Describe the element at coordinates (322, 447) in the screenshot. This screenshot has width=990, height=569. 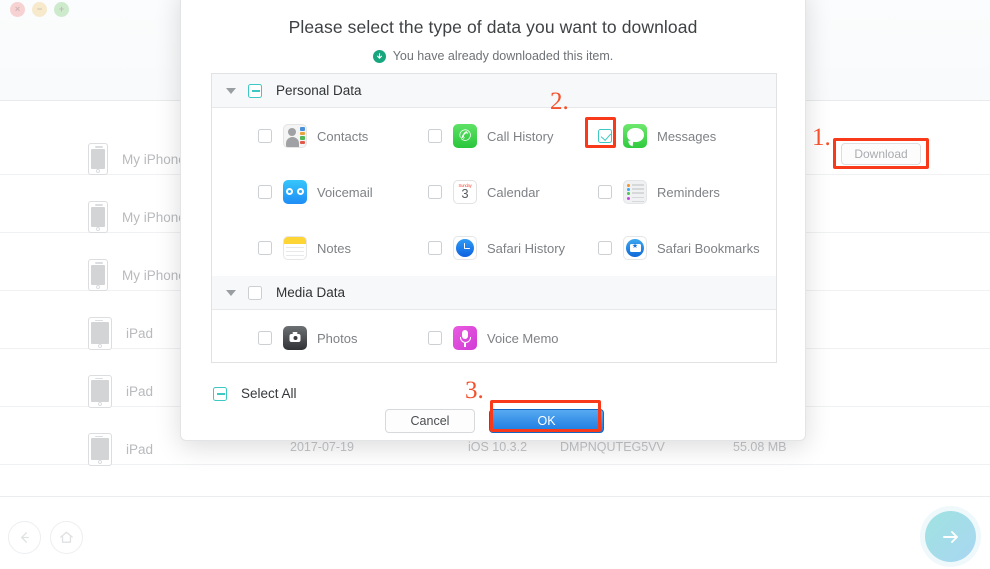
I see `backup-date: 2017-07-19` at that location.